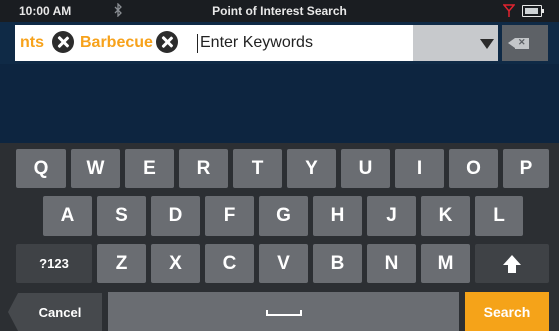  Describe the element at coordinates (391, 216) in the screenshot. I see `key-j: J` at that location.